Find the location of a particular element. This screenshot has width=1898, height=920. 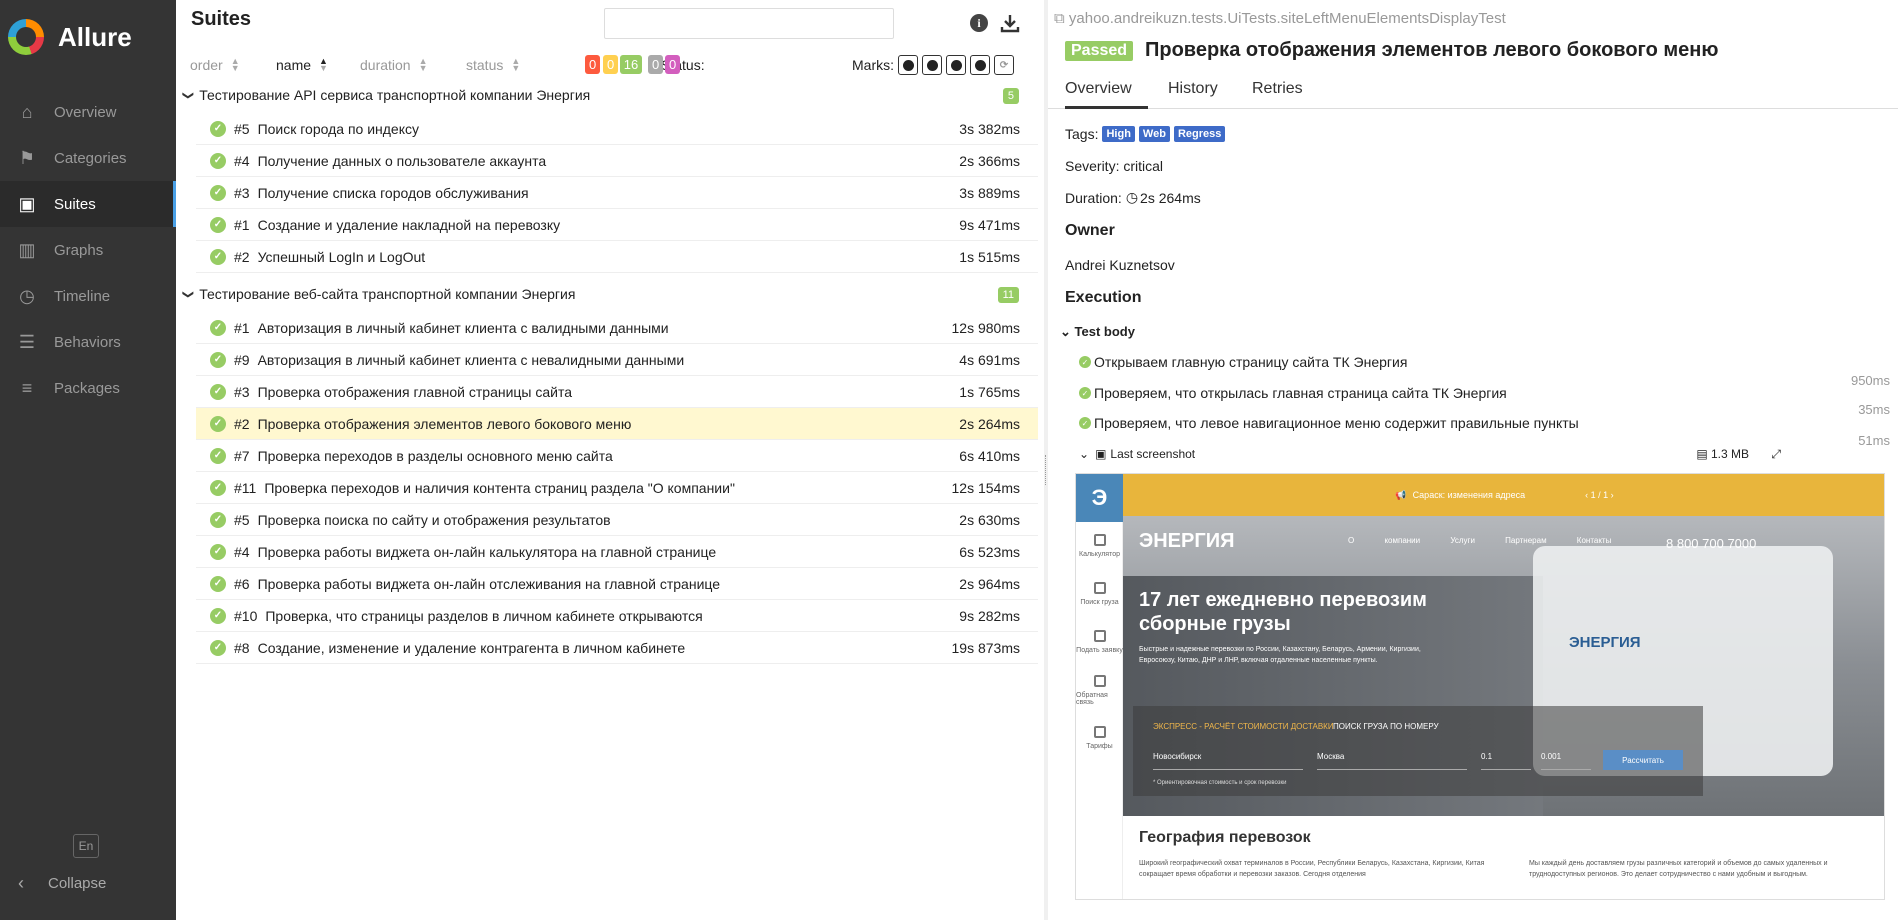

tag-badge: Web is located at coordinates (1154, 134).